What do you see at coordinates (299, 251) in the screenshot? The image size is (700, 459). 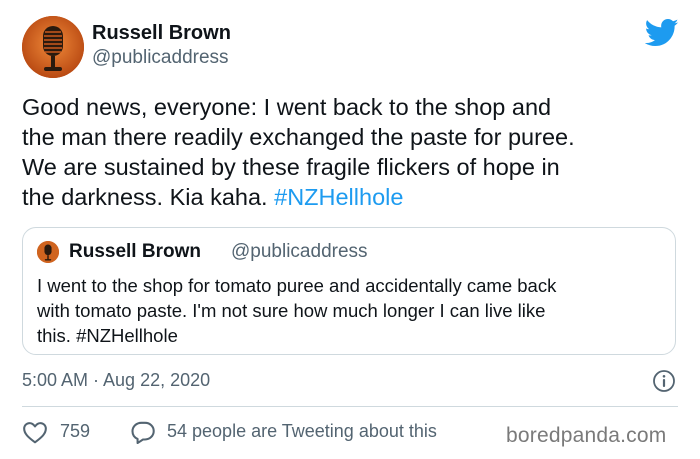 I see `quoted-author-handle: @publicaddress` at bounding box center [299, 251].